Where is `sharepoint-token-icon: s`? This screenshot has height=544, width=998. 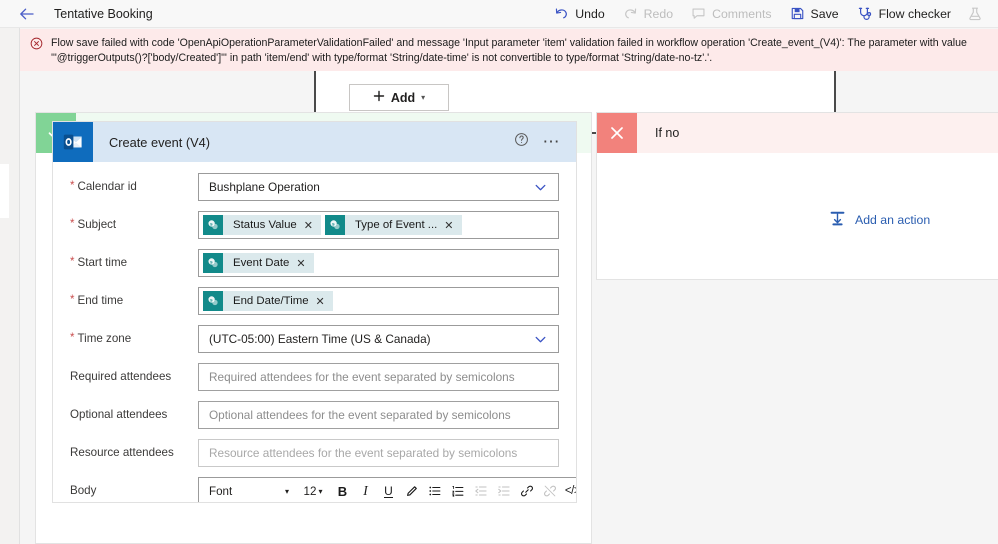 sharepoint-token-icon: s is located at coordinates (334, 225).